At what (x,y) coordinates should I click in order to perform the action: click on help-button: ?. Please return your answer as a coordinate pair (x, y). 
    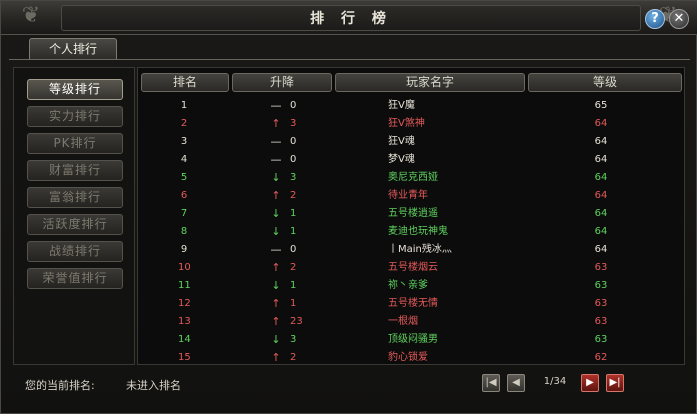
    Looking at the image, I should click on (655, 19).